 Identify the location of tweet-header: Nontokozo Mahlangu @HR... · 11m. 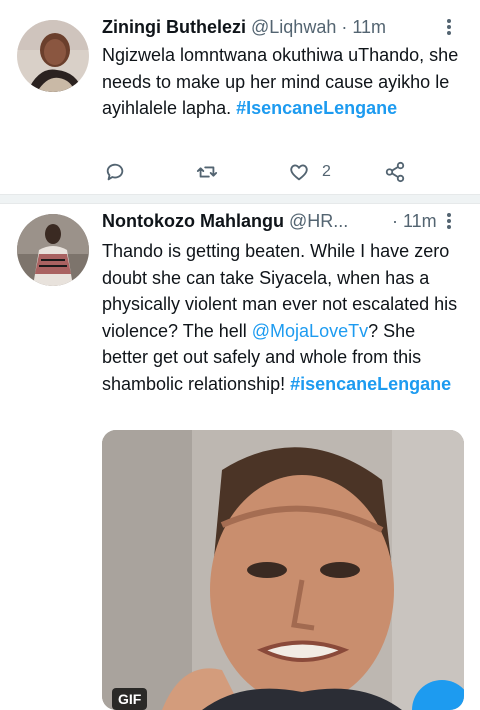
(282, 221).